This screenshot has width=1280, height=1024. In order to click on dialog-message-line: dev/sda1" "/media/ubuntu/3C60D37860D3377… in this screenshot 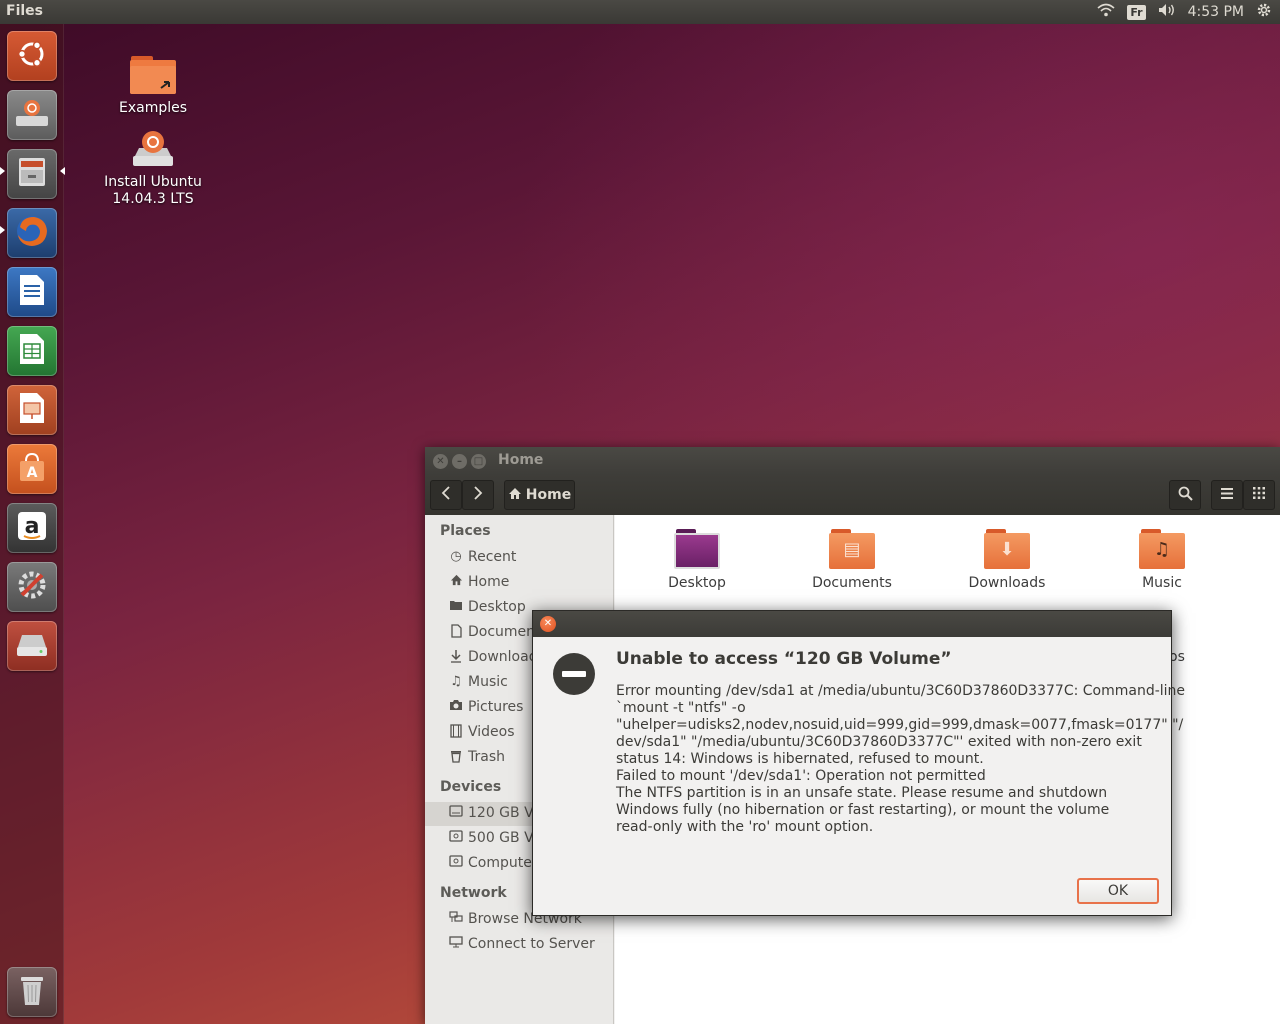, I will do `click(879, 742)`.